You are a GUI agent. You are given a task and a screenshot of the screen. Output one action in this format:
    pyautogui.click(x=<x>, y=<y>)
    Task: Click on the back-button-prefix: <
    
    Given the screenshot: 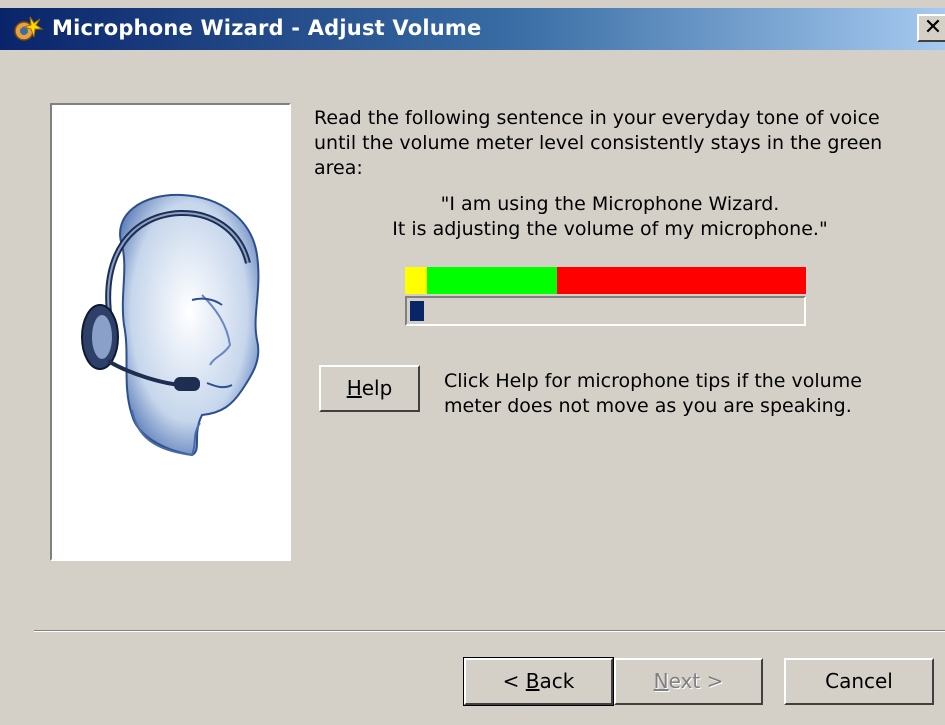 What is the action you would take?
    pyautogui.click(x=514, y=681)
    